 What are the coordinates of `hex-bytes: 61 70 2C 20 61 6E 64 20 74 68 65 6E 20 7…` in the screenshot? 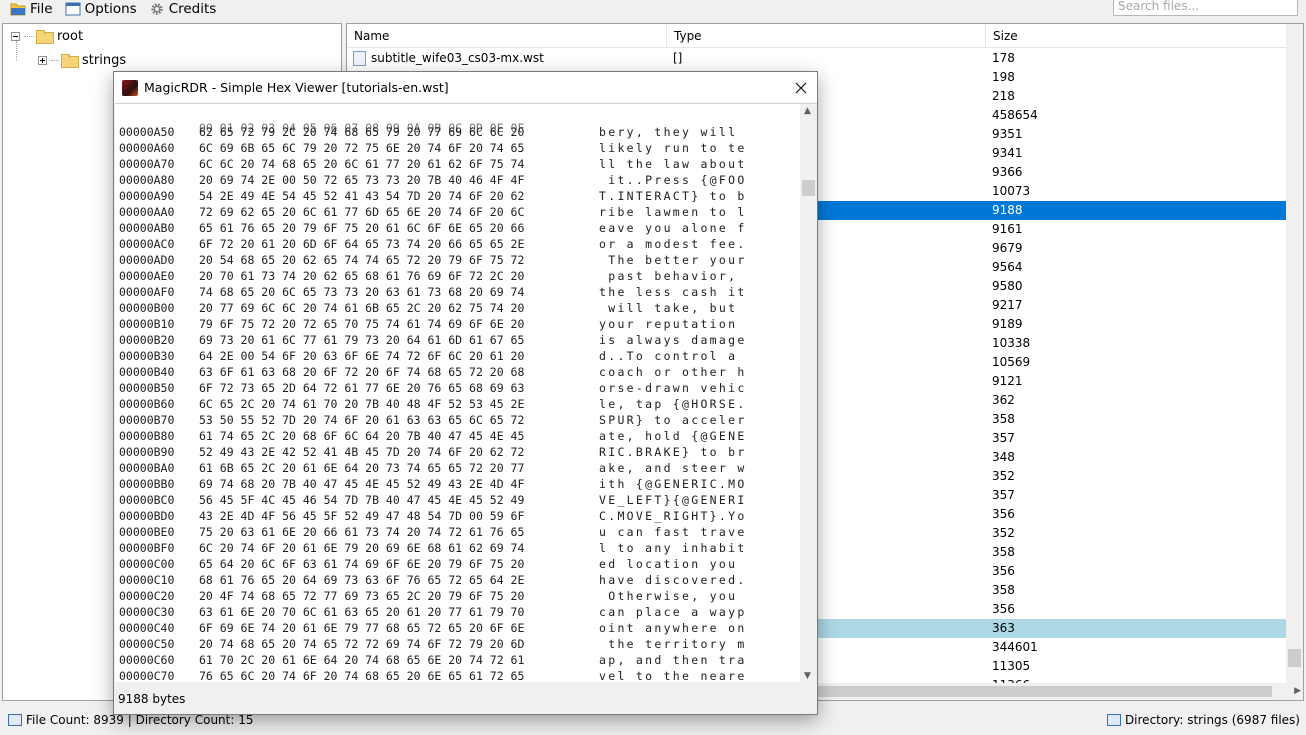 It's located at (362, 660).